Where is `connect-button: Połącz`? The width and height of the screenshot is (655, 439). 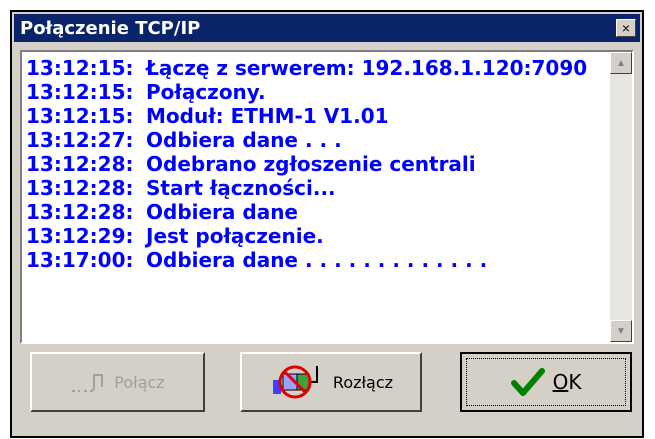
connect-button: Połącz is located at coordinates (117, 382).